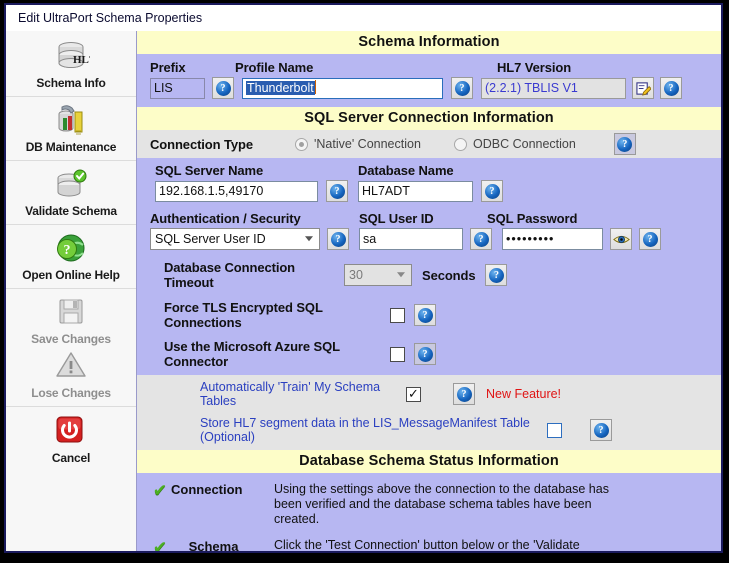  Describe the element at coordinates (553, 88) in the screenshot. I see `hl7-version-input: (2.2.1) TBLIS V1` at that location.